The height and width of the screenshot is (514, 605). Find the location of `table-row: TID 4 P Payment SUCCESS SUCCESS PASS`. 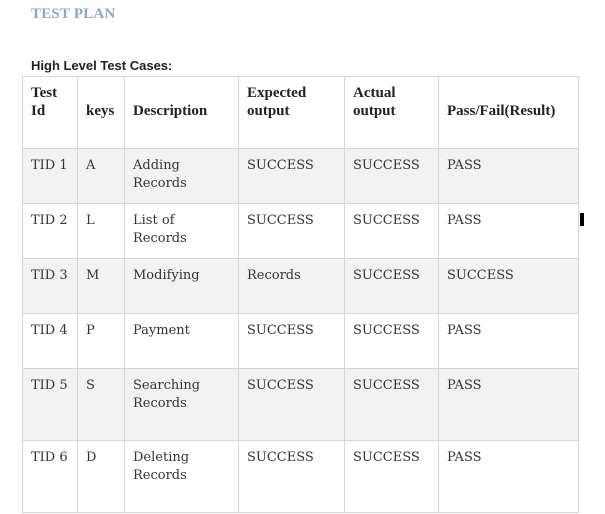

table-row: TID 4 P Payment SUCCESS SUCCESS PASS is located at coordinates (300, 341).